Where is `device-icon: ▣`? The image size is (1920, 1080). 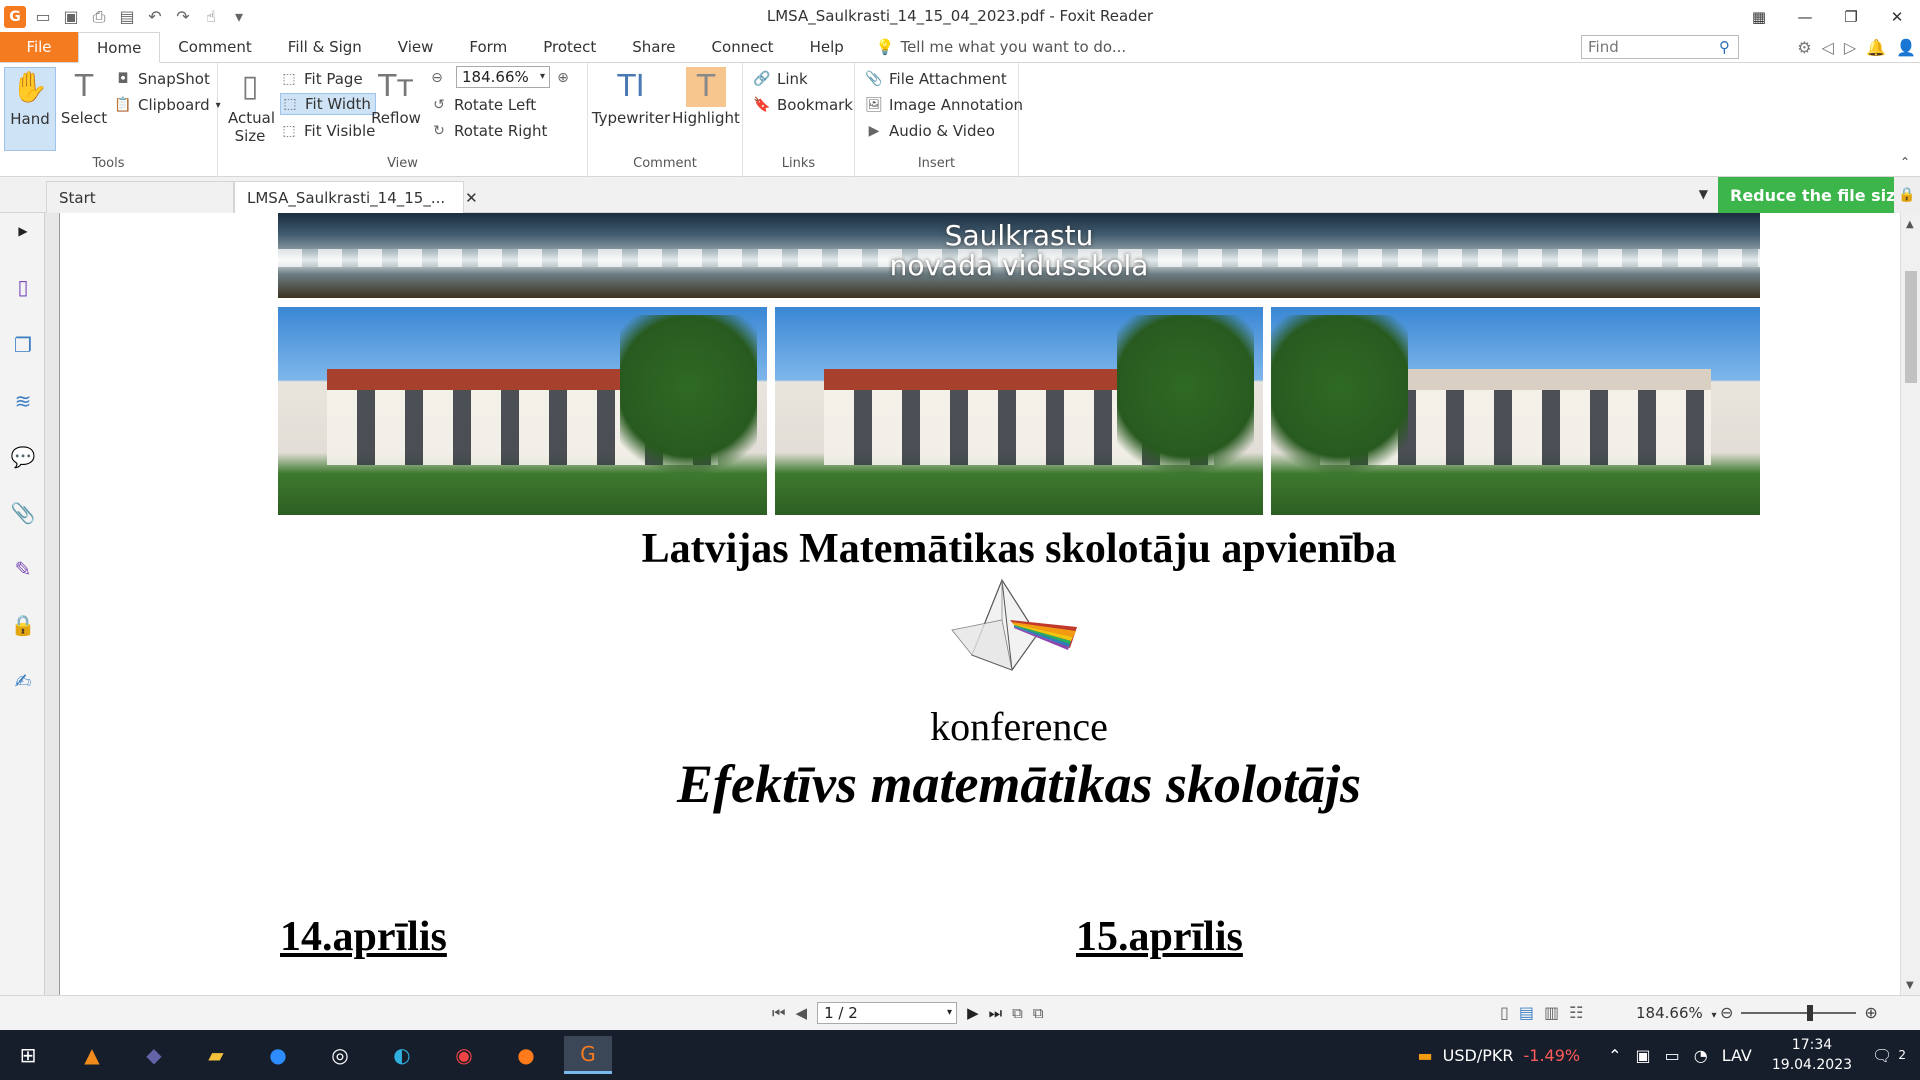 device-icon: ▣ is located at coordinates (1643, 1055).